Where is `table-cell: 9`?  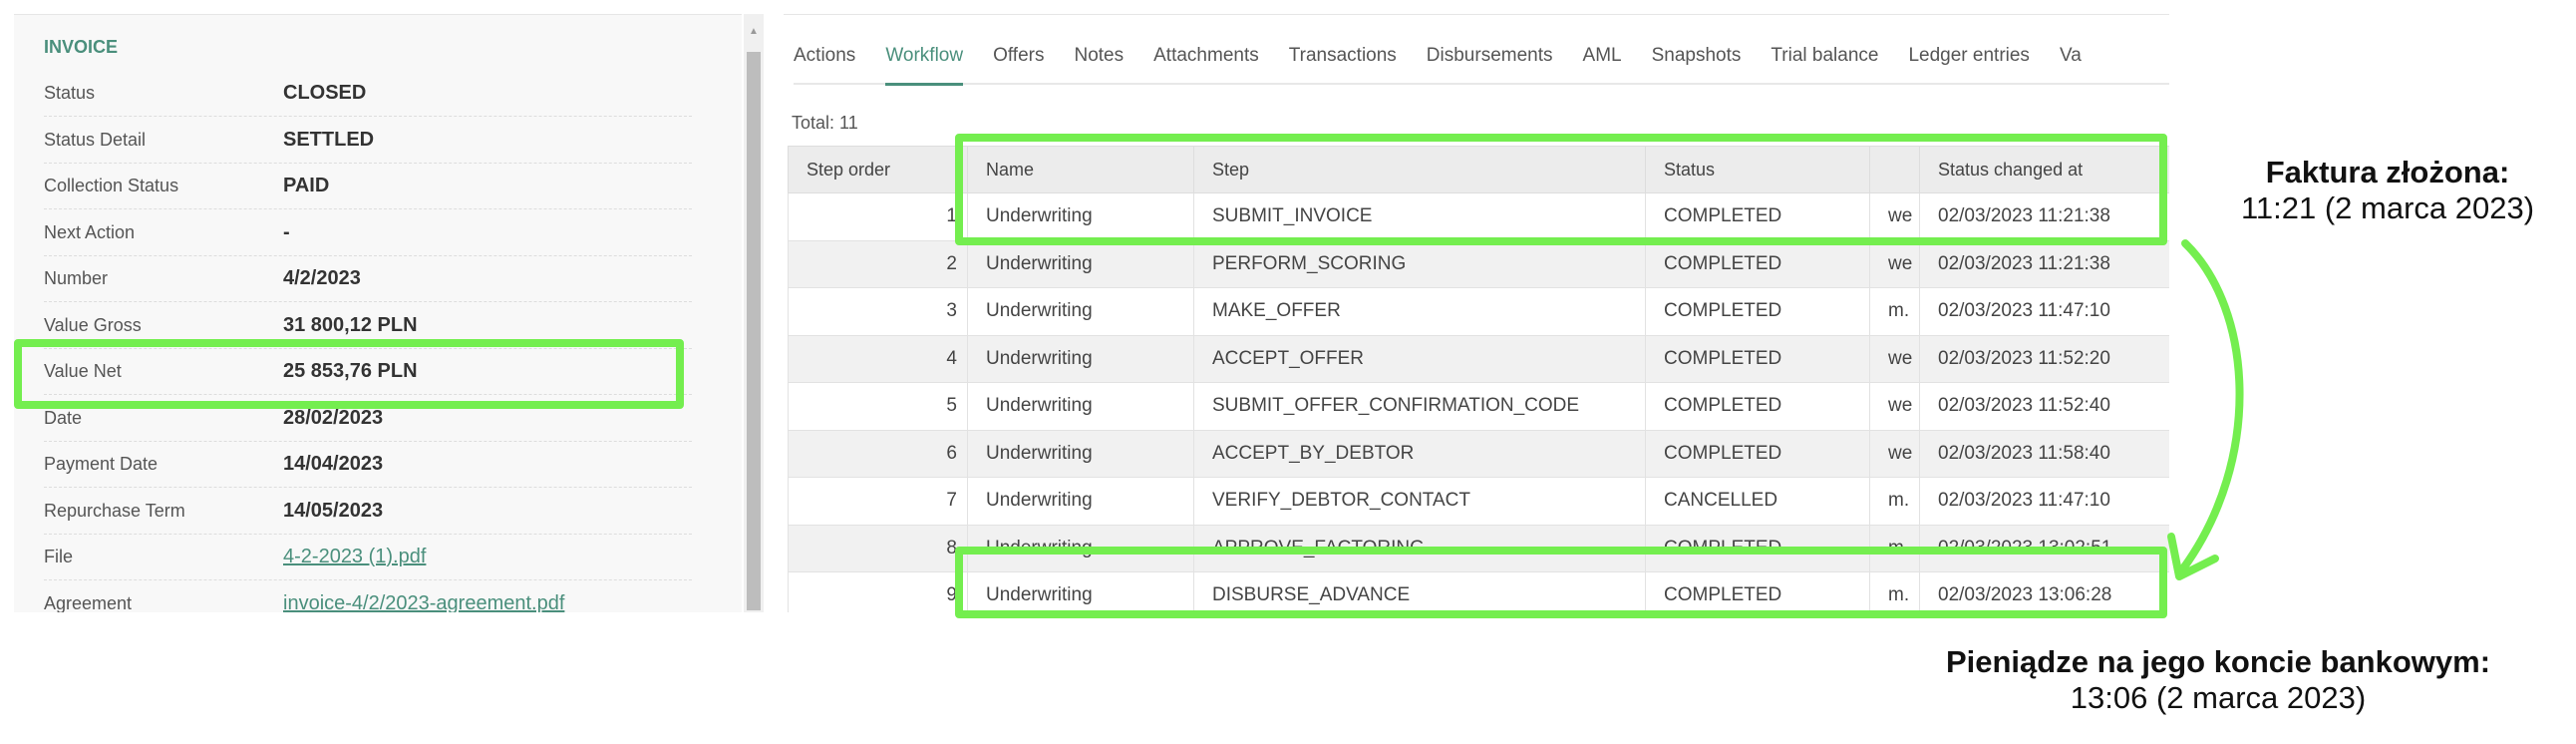
table-cell: 9 is located at coordinates (878, 591).